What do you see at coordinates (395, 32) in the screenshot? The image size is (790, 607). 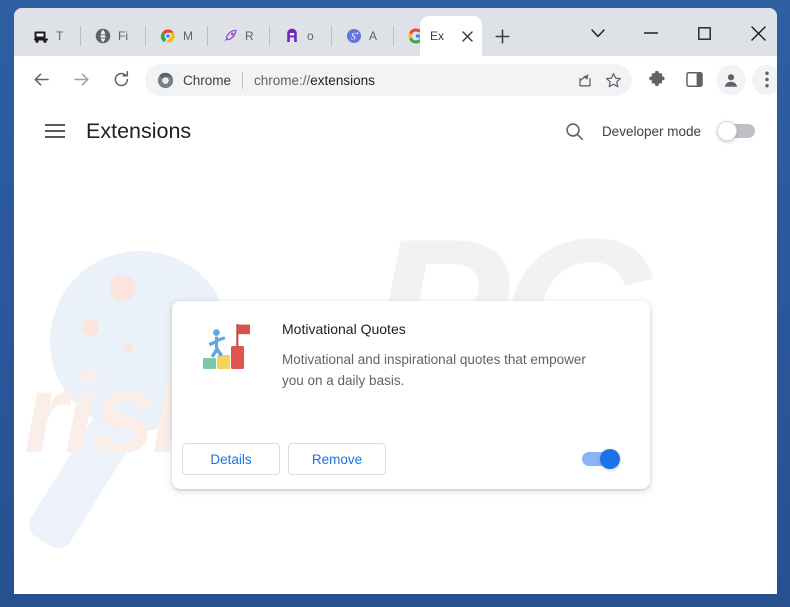 I see `tab-strip: T Fi M R o S A Ex` at bounding box center [395, 32].